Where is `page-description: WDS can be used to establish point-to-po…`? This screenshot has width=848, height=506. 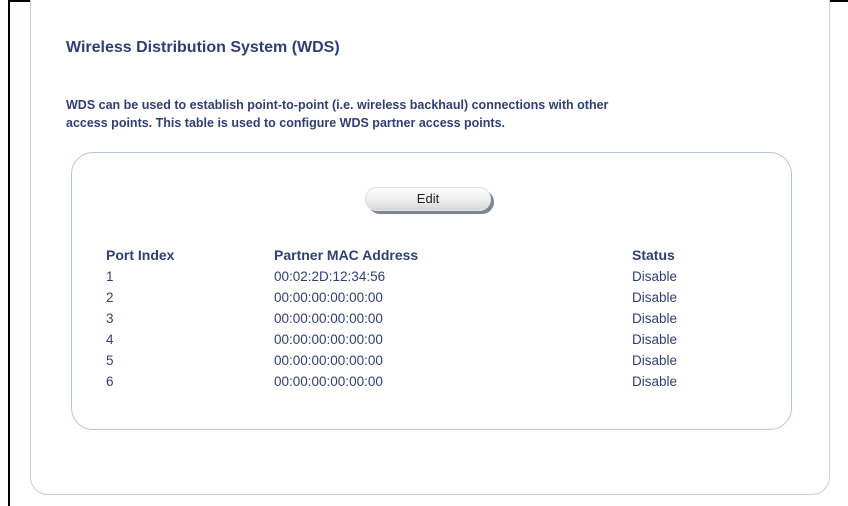
page-description: WDS can be used to establish point-to-po… is located at coordinates (436, 114).